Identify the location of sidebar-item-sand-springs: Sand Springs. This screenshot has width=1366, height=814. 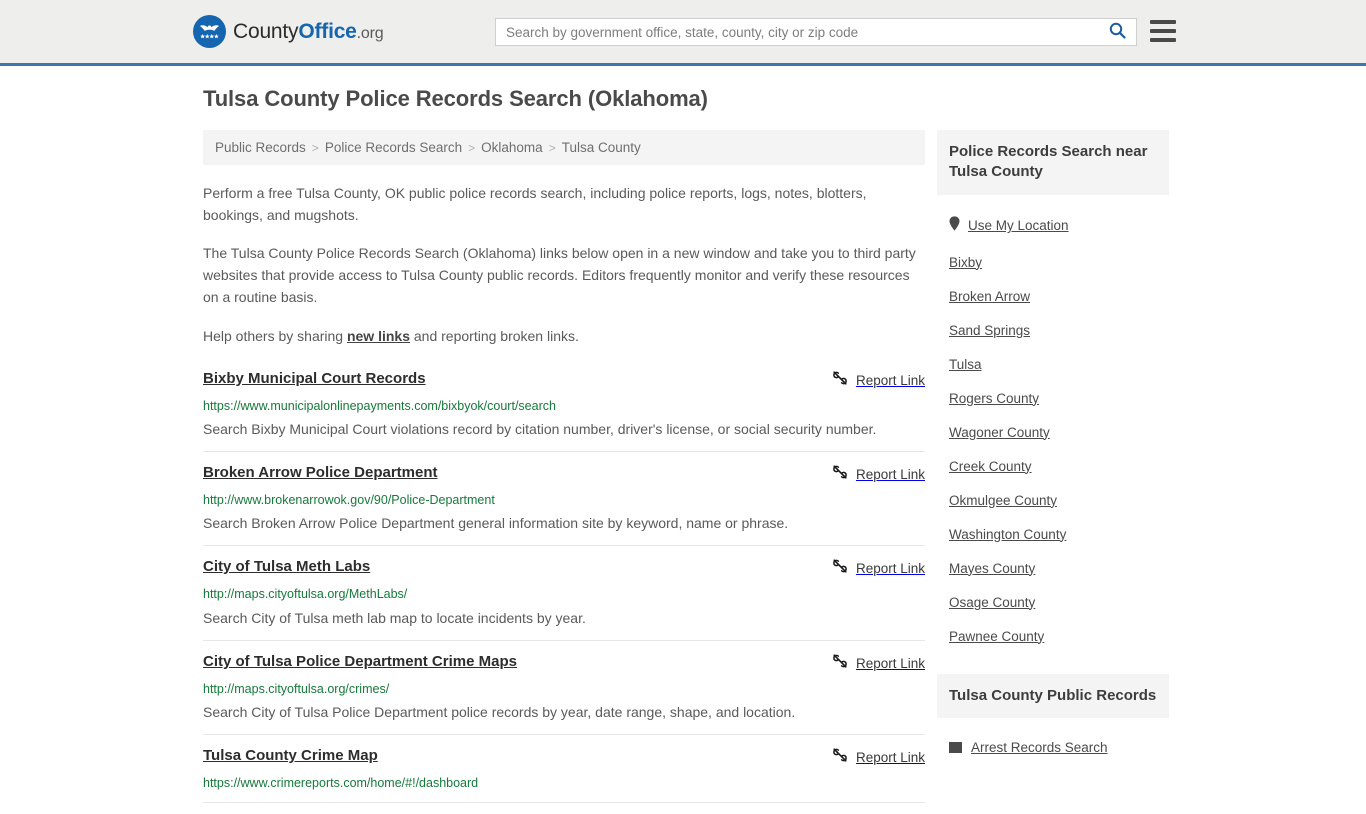
(1059, 330).